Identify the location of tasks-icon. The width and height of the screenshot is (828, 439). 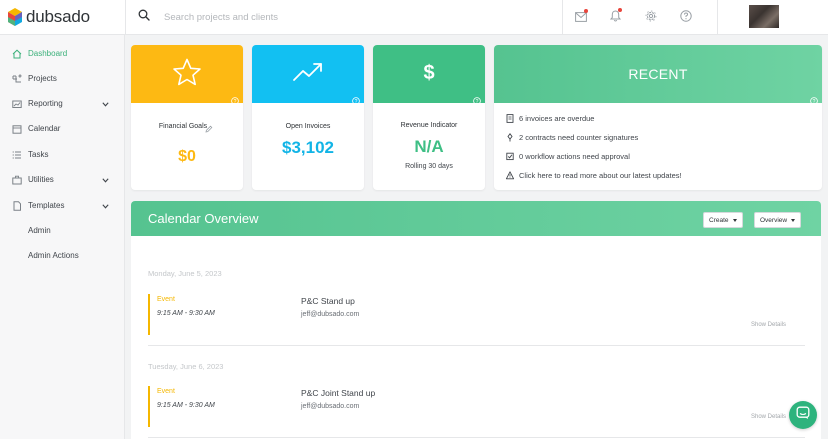
(17, 155).